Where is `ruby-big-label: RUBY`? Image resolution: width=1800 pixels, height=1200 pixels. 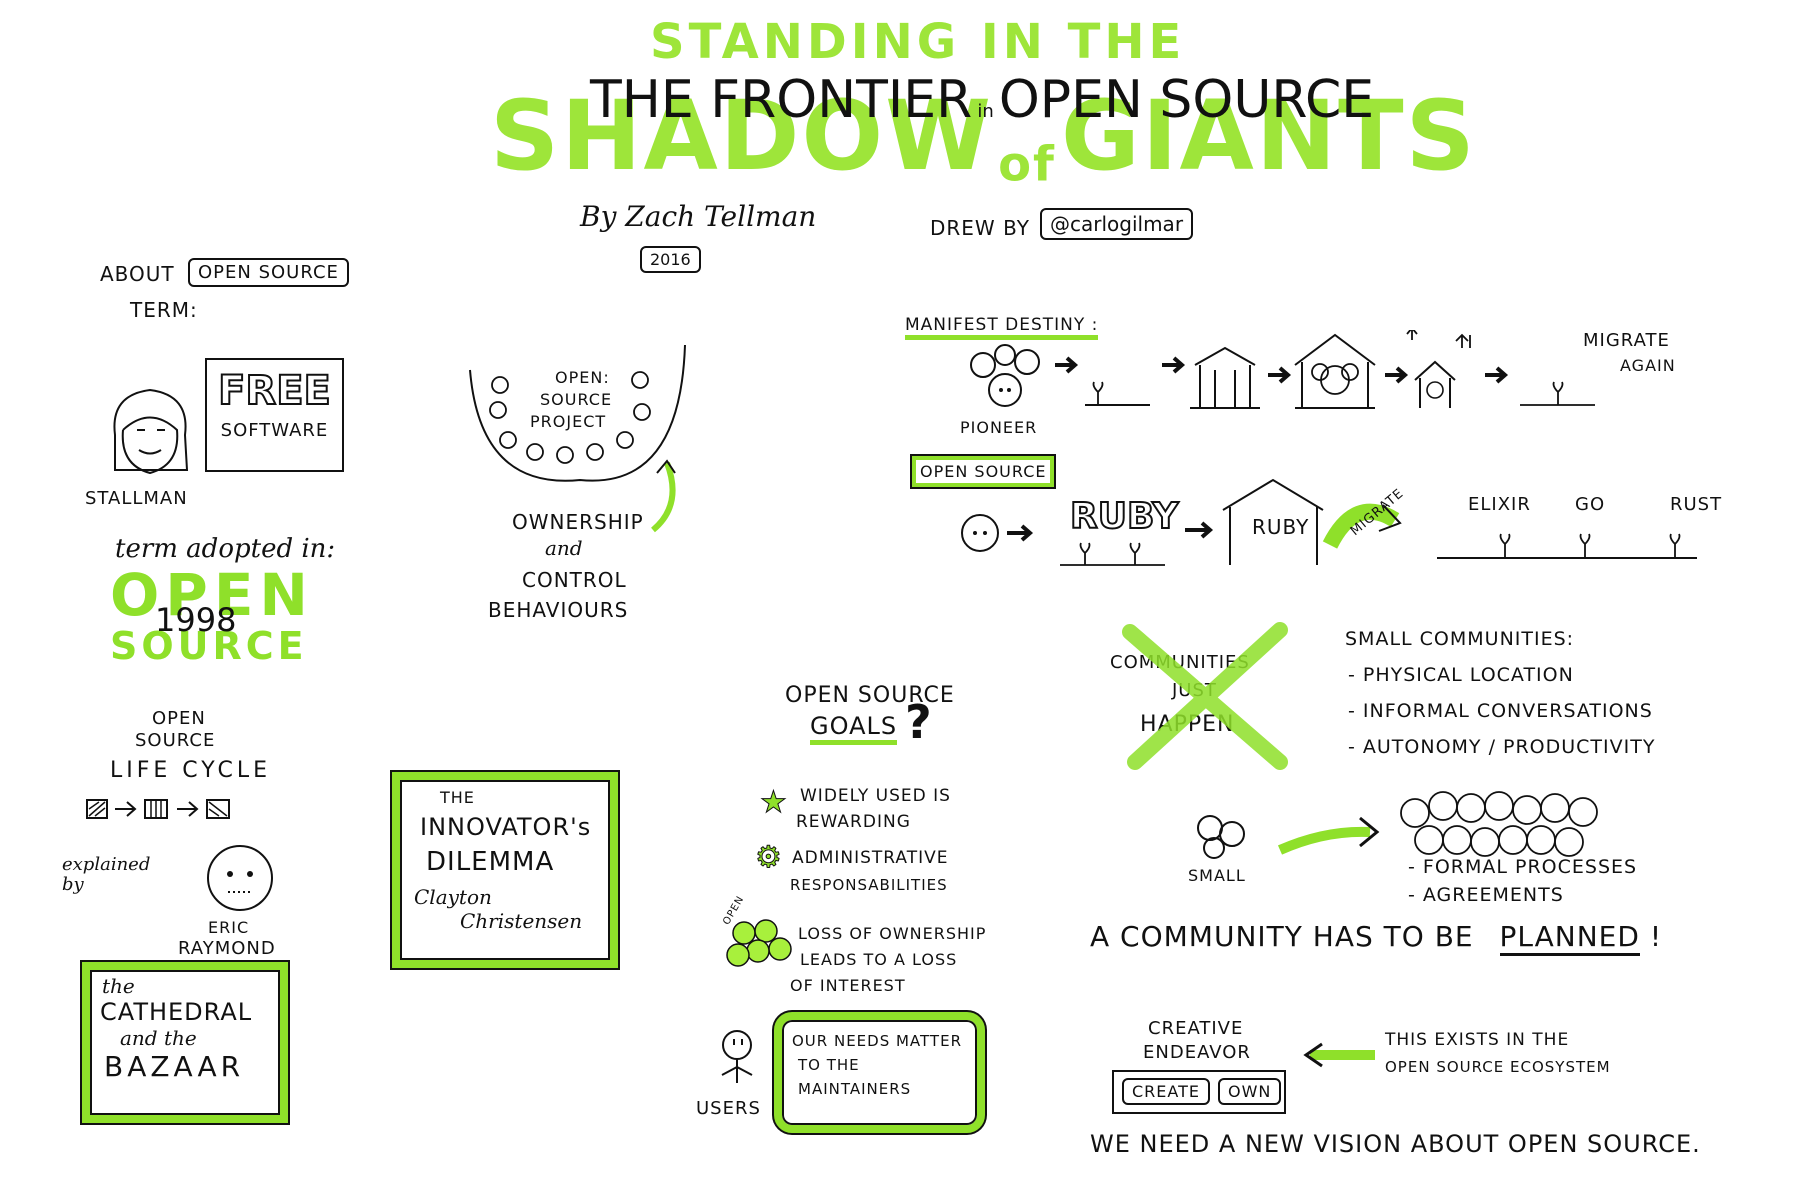 ruby-big-label: RUBY is located at coordinates (1124, 516).